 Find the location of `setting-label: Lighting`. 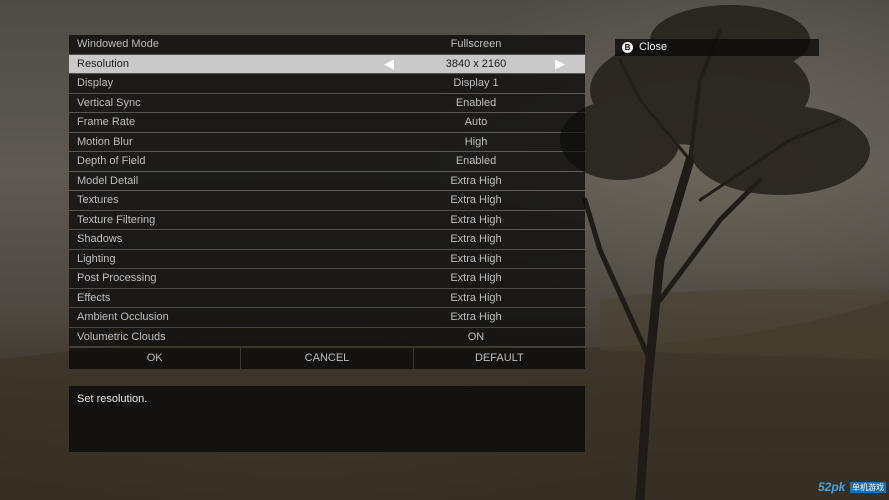

setting-label: Lighting is located at coordinates (96, 258).